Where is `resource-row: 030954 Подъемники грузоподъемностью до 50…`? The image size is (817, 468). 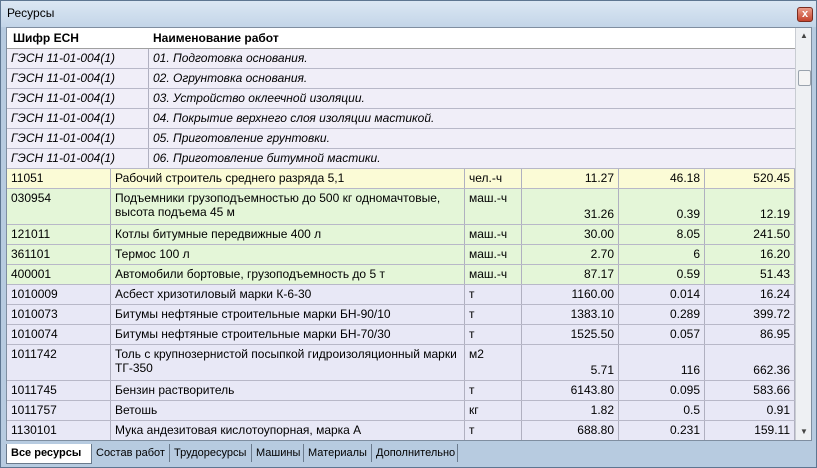 resource-row: 030954 Подъемники грузоподъемностью до 50… is located at coordinates (401, 207).